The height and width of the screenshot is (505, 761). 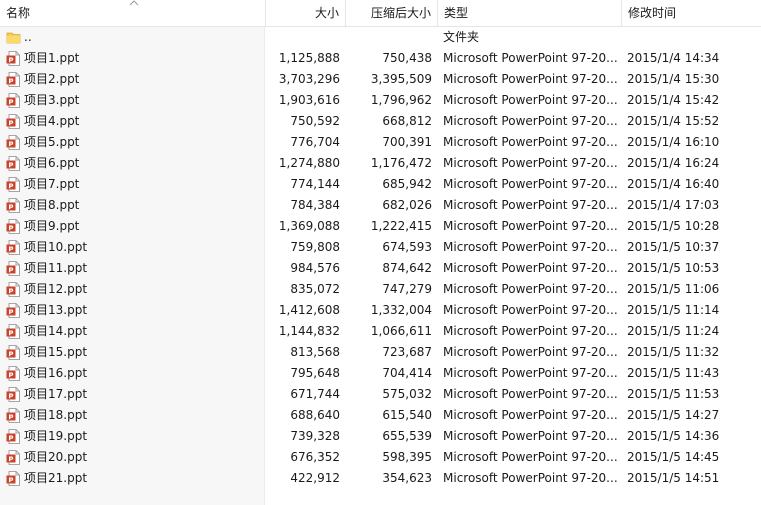 What do you see at coordinates (315, 373) in the screenshot?
I see `file-size: 795,648` at bounding box center [315, 373].